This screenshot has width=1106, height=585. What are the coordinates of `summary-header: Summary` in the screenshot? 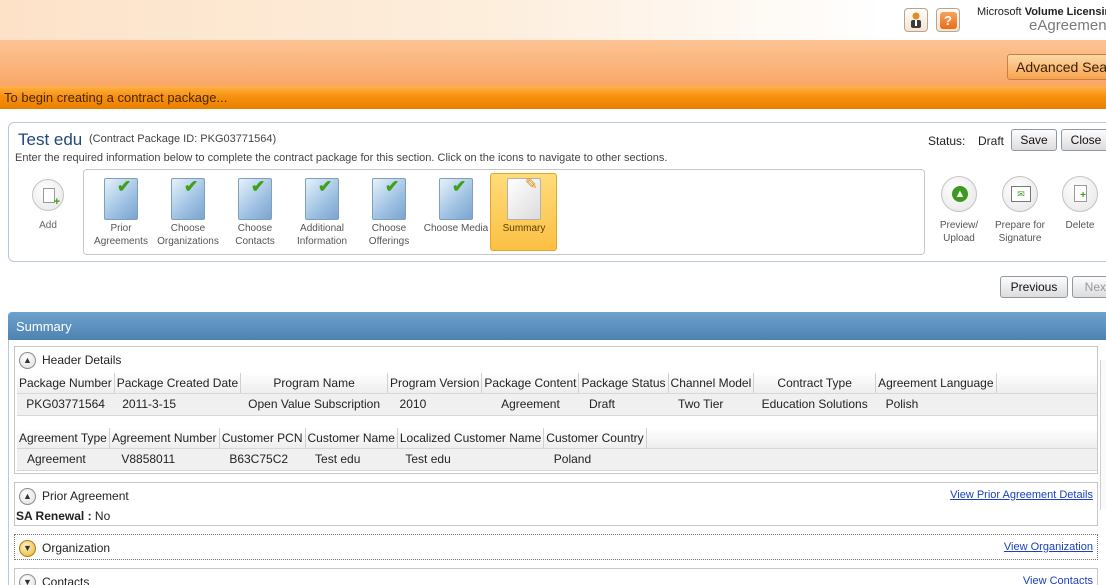 It's located at (557, 326).